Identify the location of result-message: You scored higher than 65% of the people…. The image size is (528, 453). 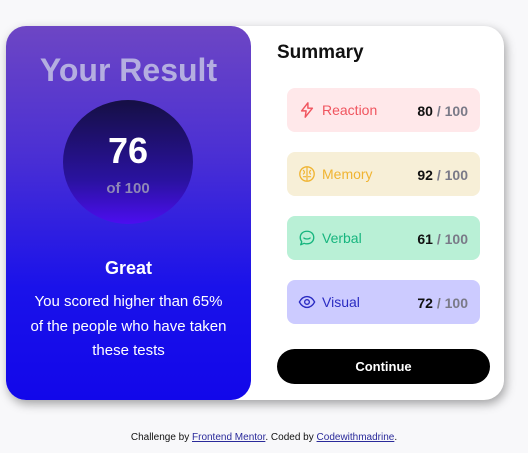
(128, 326).